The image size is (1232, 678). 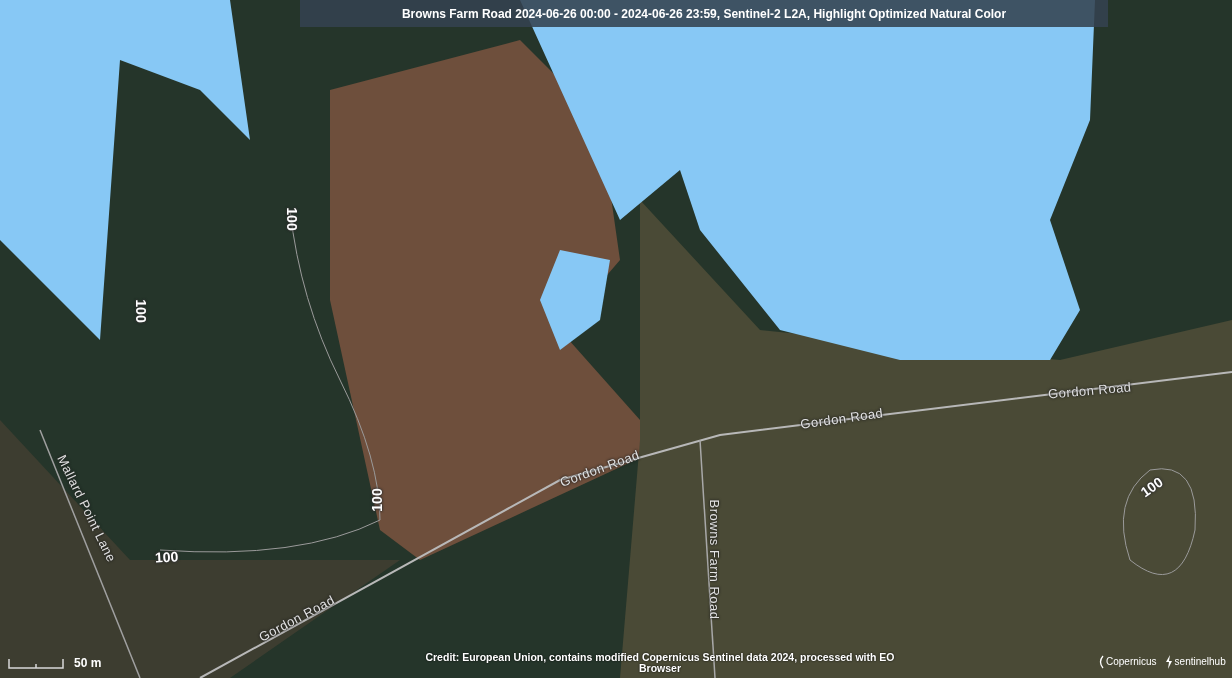 What do you see at coordinates (36, 664) in the screenshot?
I see `scale-bar-icon` at bounding box center [36, 664].